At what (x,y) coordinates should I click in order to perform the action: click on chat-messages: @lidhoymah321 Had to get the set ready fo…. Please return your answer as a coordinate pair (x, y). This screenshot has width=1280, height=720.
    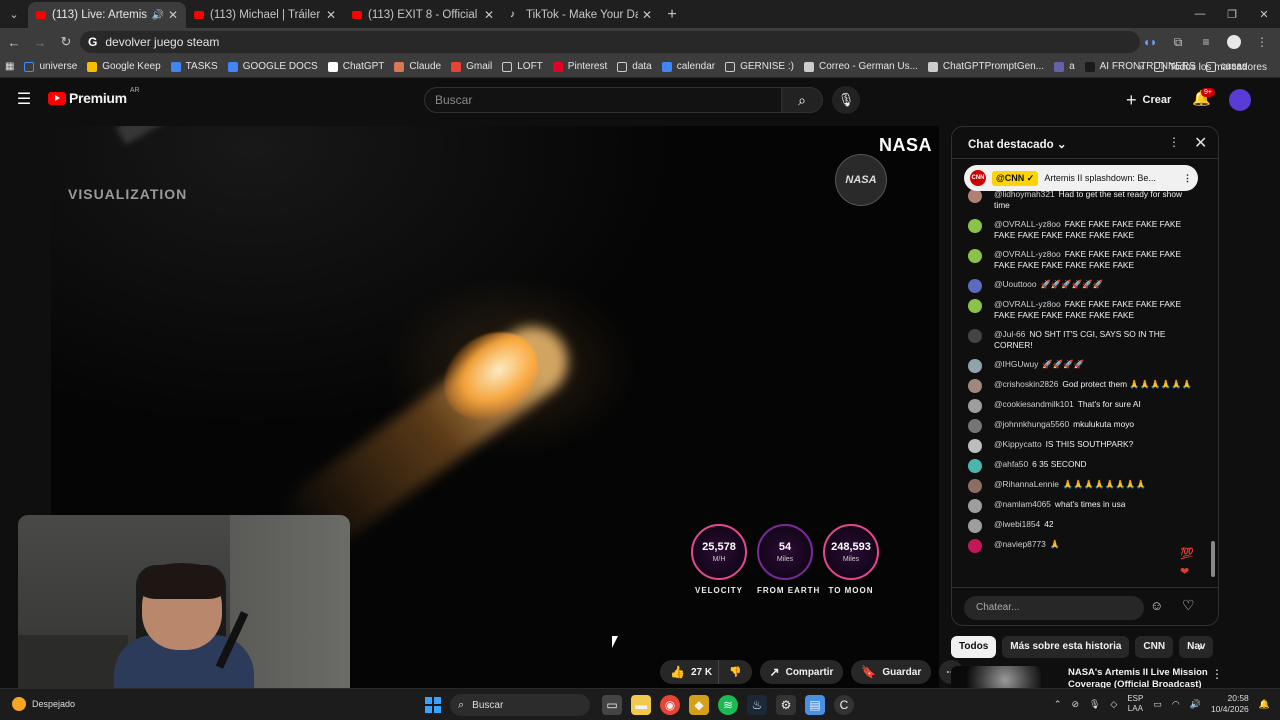
    Looking at the image, I should click on (1081, 385).